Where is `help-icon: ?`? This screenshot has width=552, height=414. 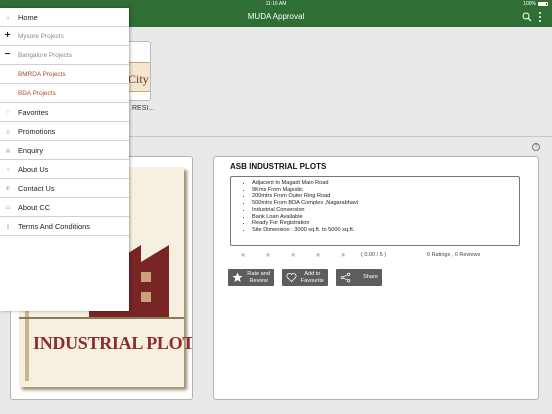 help-icon: ? is located at coordinates (536, 147).